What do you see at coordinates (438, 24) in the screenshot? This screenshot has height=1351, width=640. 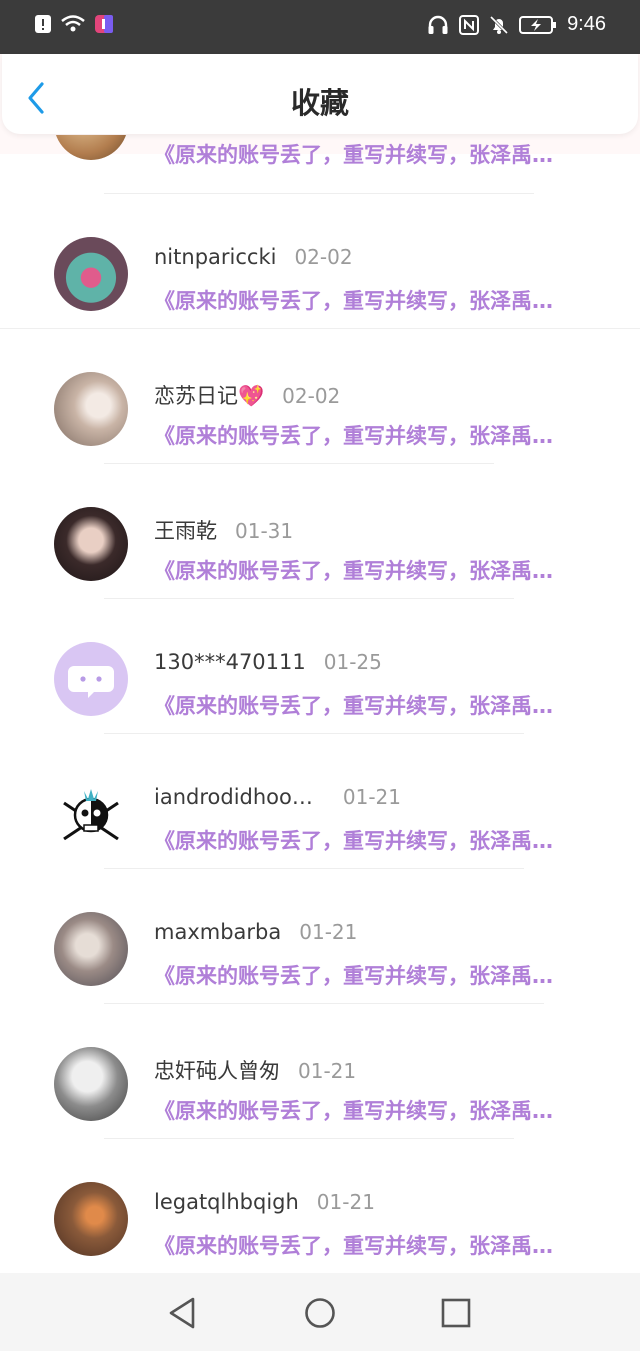 I see `headphones-icon` at bounding box center [438, 24].